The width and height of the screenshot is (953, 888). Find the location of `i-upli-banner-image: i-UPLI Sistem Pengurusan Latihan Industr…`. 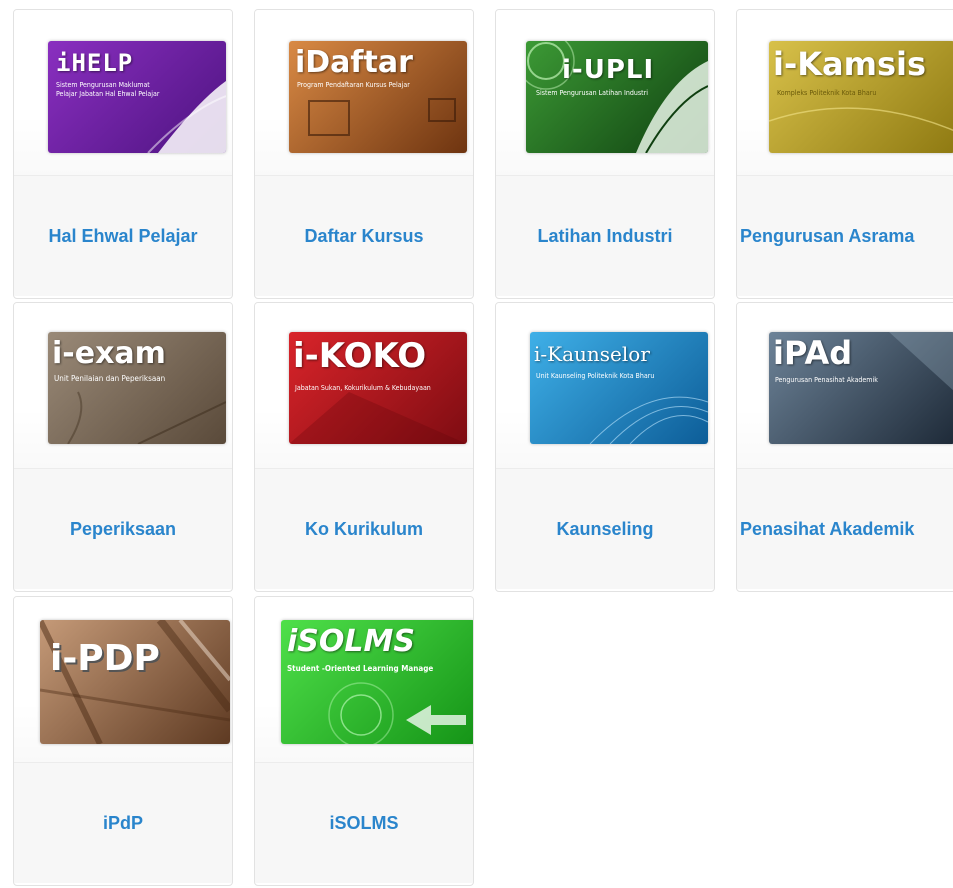

i-upli-banner-image: i-UPLI Sistem Pengurusan Latihan Industr… is located at coordinates (617, 97).